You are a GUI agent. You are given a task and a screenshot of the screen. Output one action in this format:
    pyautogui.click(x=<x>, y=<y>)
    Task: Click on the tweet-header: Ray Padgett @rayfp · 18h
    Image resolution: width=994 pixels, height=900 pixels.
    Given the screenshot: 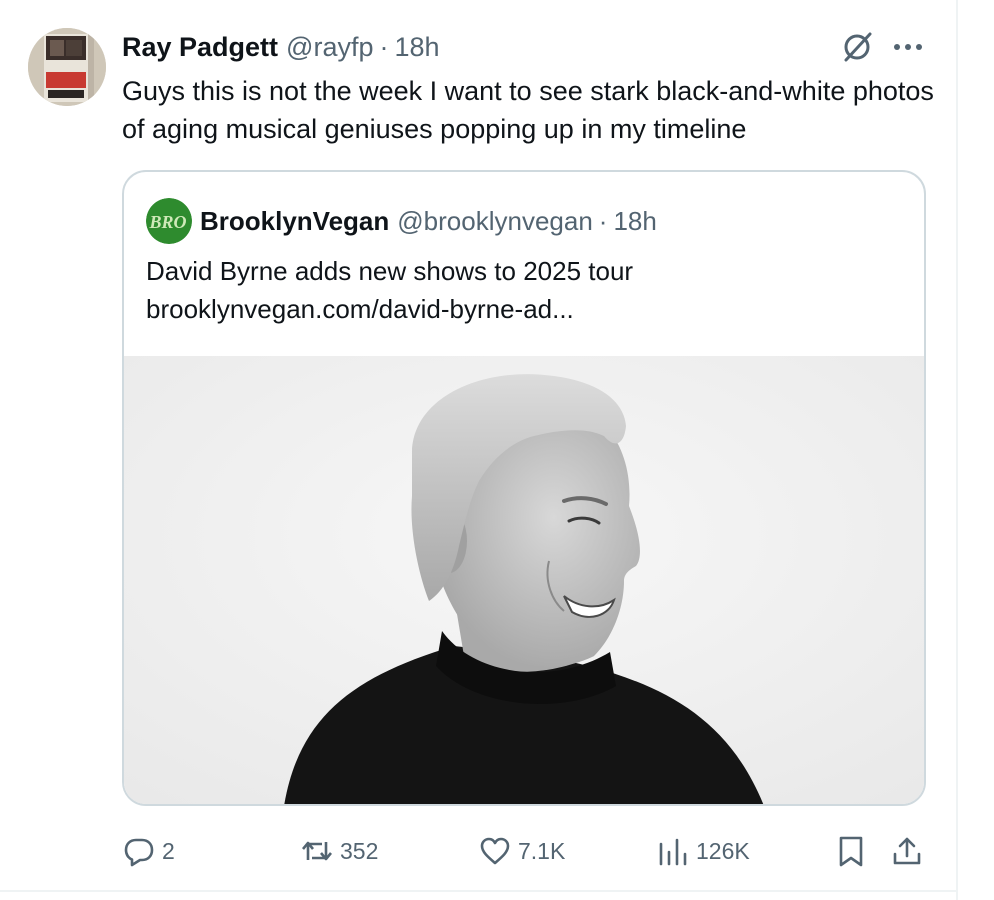 What is the action you would take?
    pyautogui.click(x=281, y=47)
    